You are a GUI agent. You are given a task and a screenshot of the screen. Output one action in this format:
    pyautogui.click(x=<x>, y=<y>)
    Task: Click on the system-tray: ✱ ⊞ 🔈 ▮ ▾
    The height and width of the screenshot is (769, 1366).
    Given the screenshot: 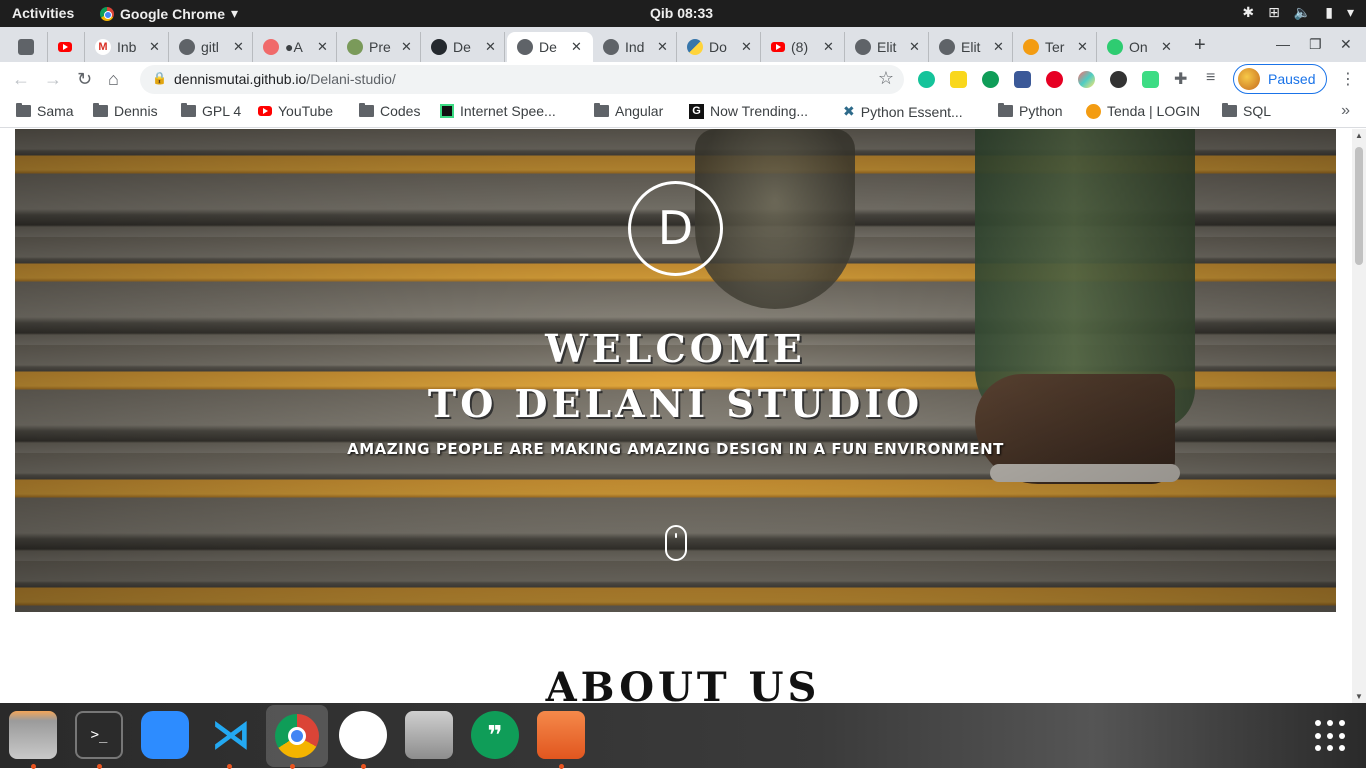 What is the action you would take?
    pyautogui.click(x=1298, y=12)
    